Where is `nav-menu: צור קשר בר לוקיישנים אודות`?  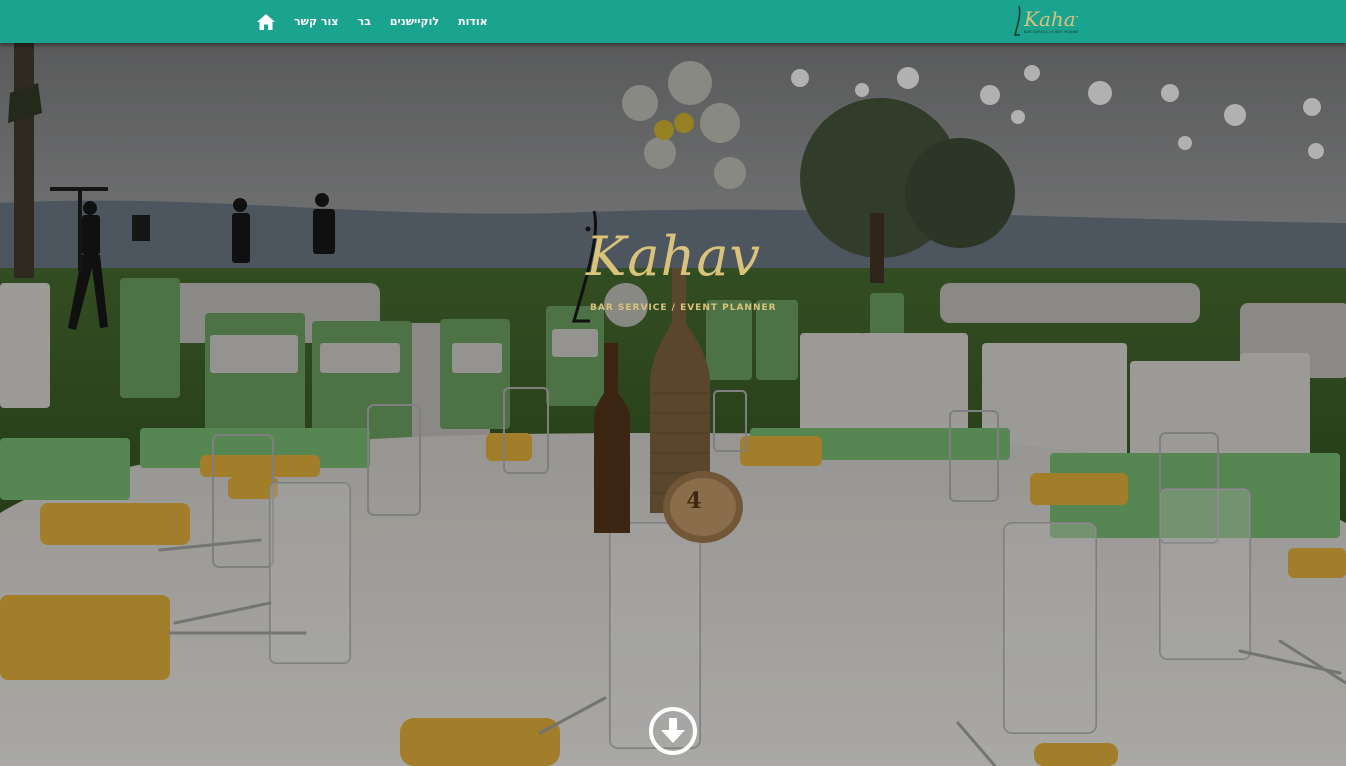 nav-menu: צור קשר בר לוקיישנים אודות is located at coordinates (381, 21).